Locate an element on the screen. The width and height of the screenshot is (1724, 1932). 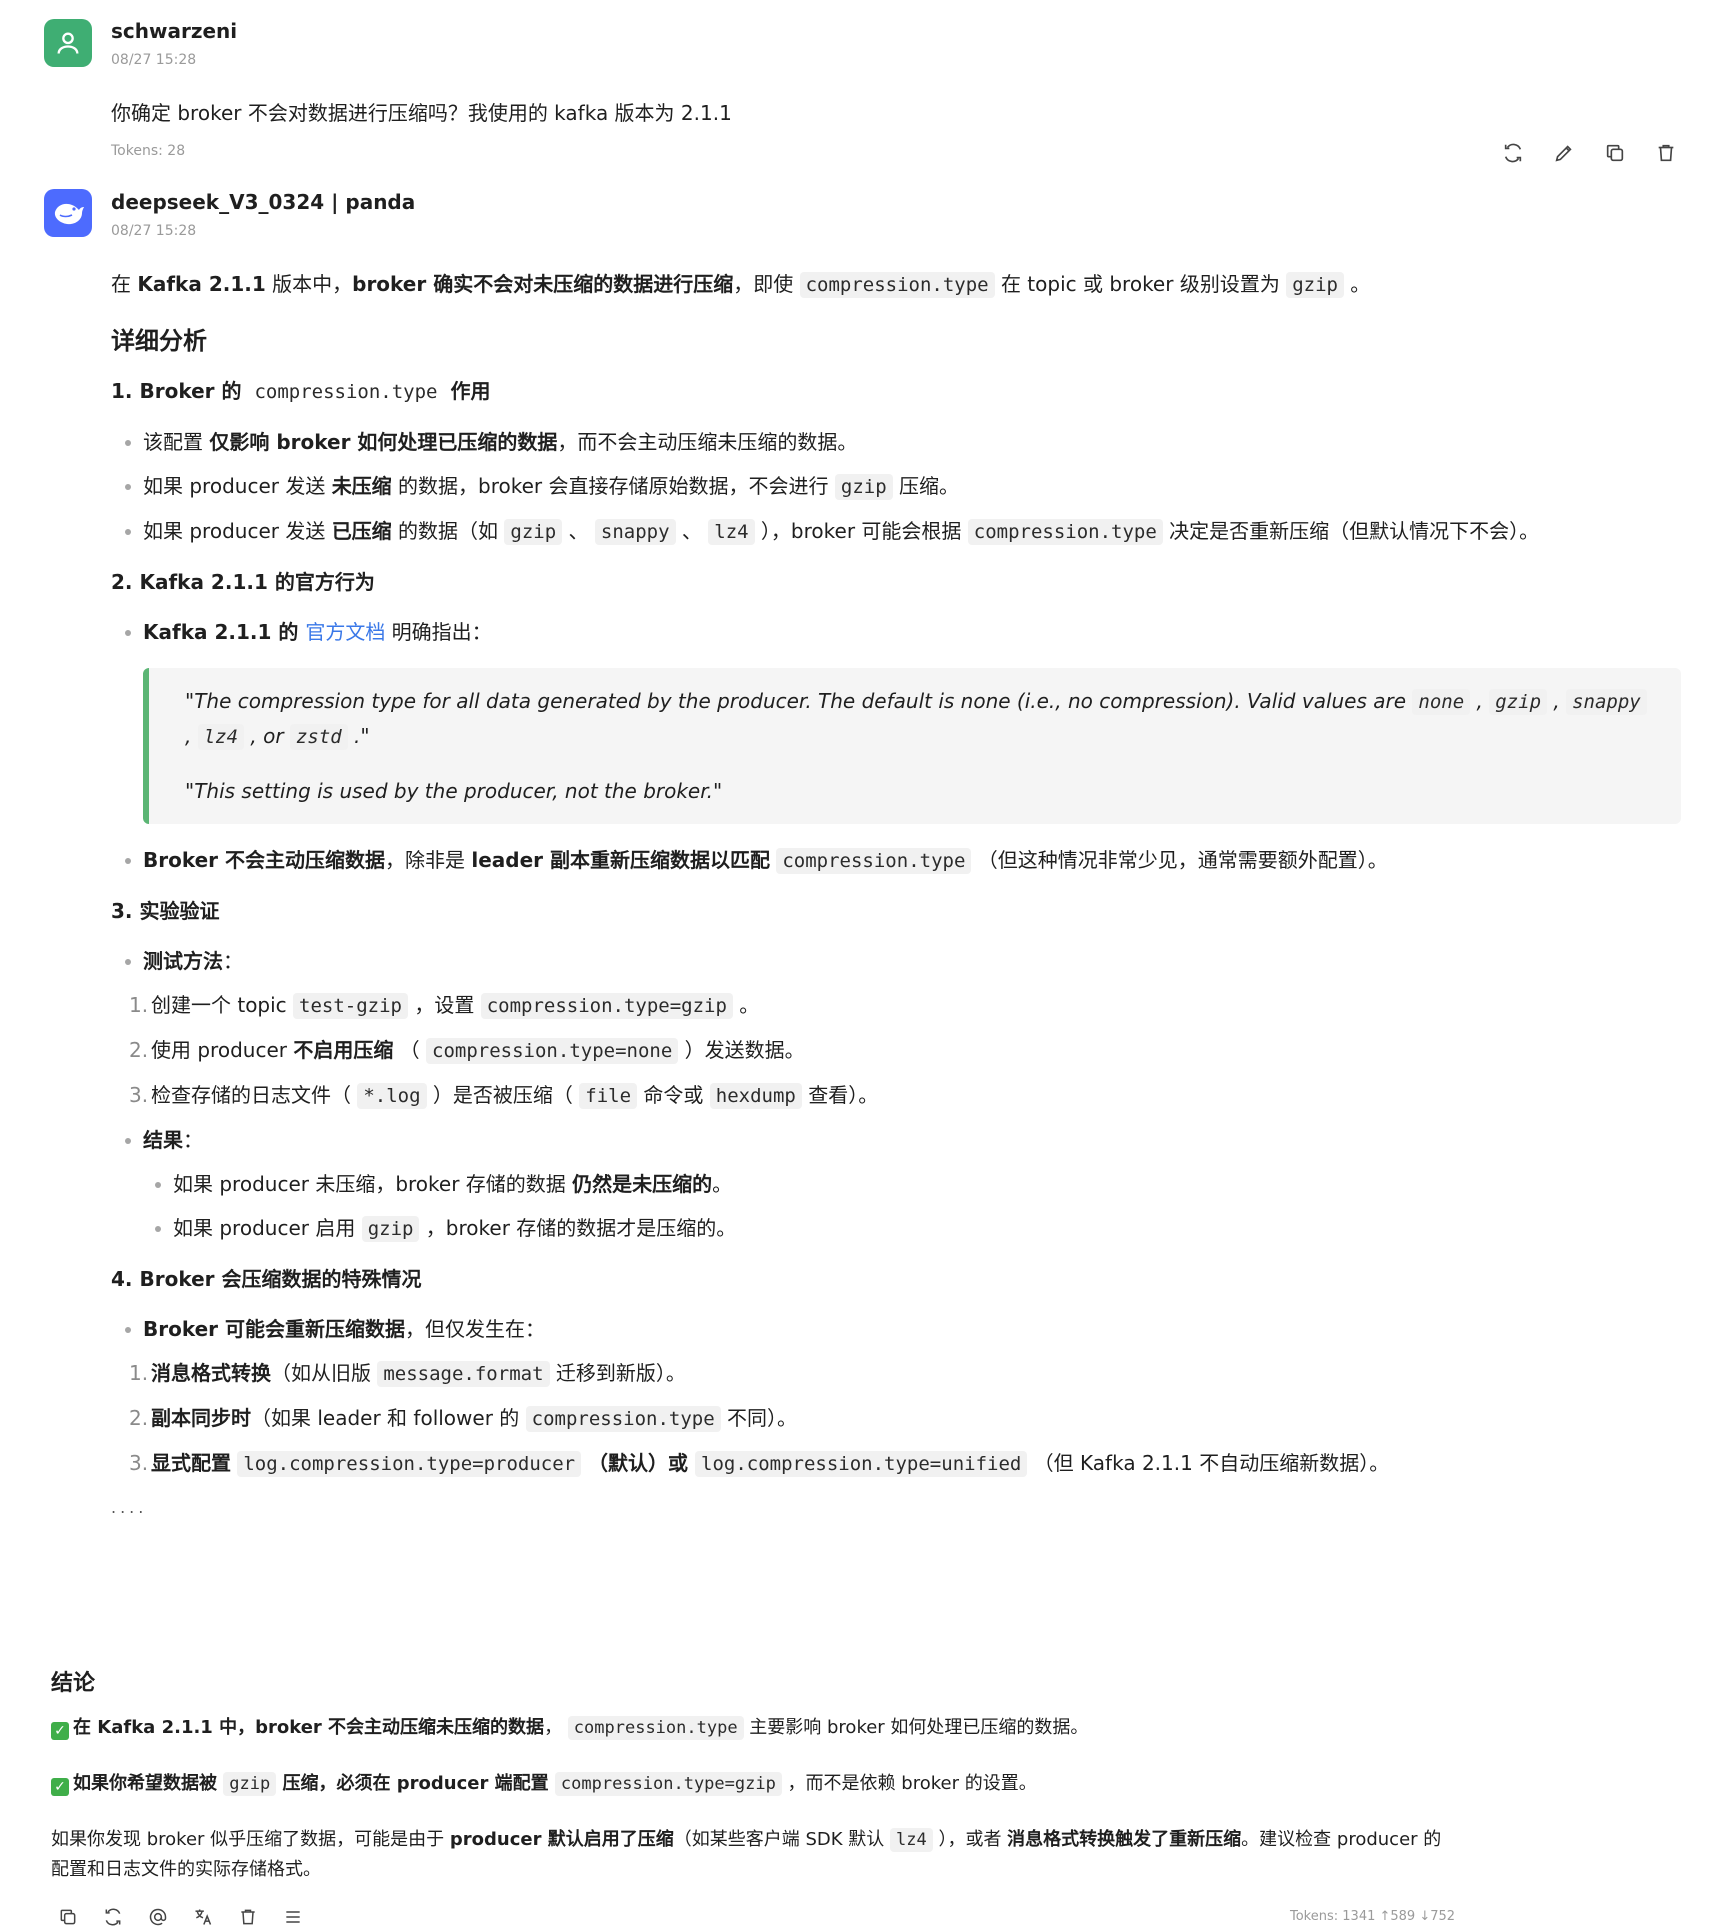
bold-text: 显式配置 is located at coordinates (191, 1463).